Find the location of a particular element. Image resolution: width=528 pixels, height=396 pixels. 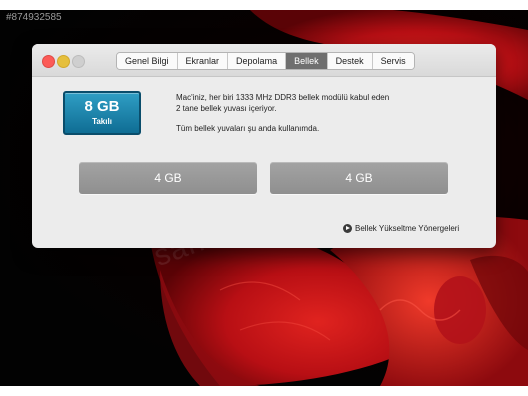

info-line-3: Tüm bellek yuvaları şu anda kullanımda. is located at coordinates (248, 128).